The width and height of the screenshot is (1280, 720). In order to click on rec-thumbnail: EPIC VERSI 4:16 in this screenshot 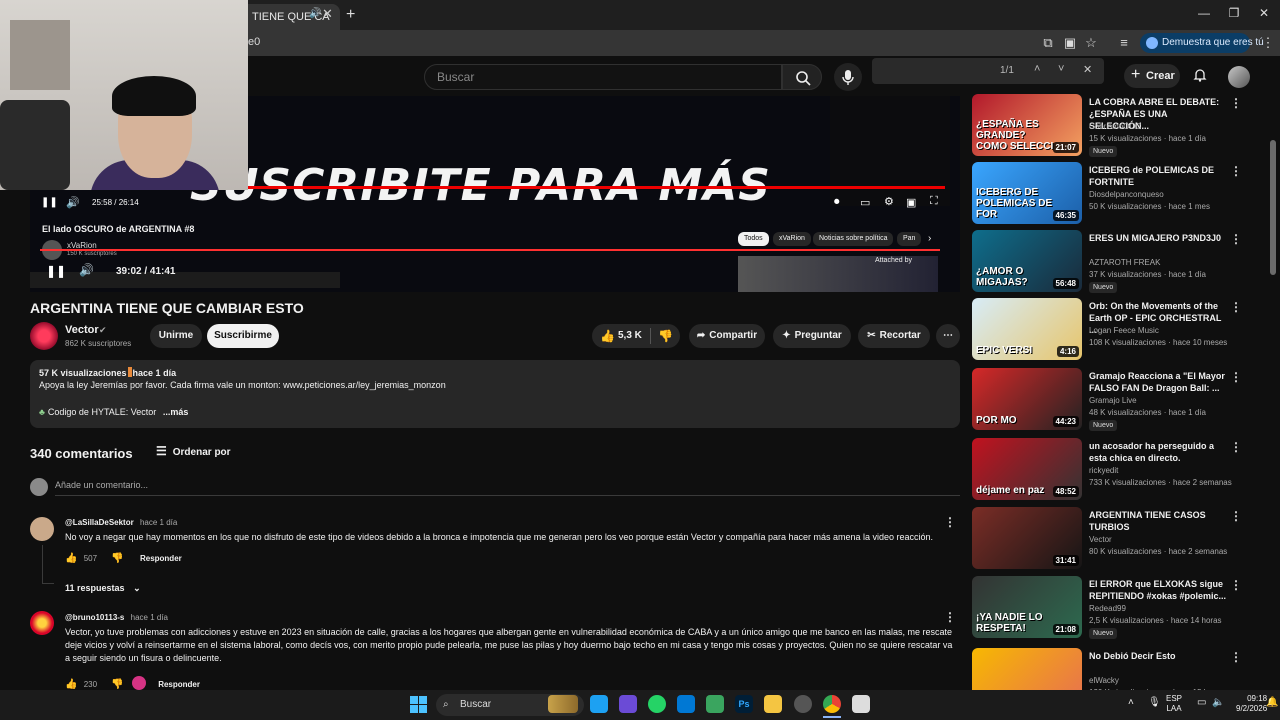, I will do `click(1027, 329)`.